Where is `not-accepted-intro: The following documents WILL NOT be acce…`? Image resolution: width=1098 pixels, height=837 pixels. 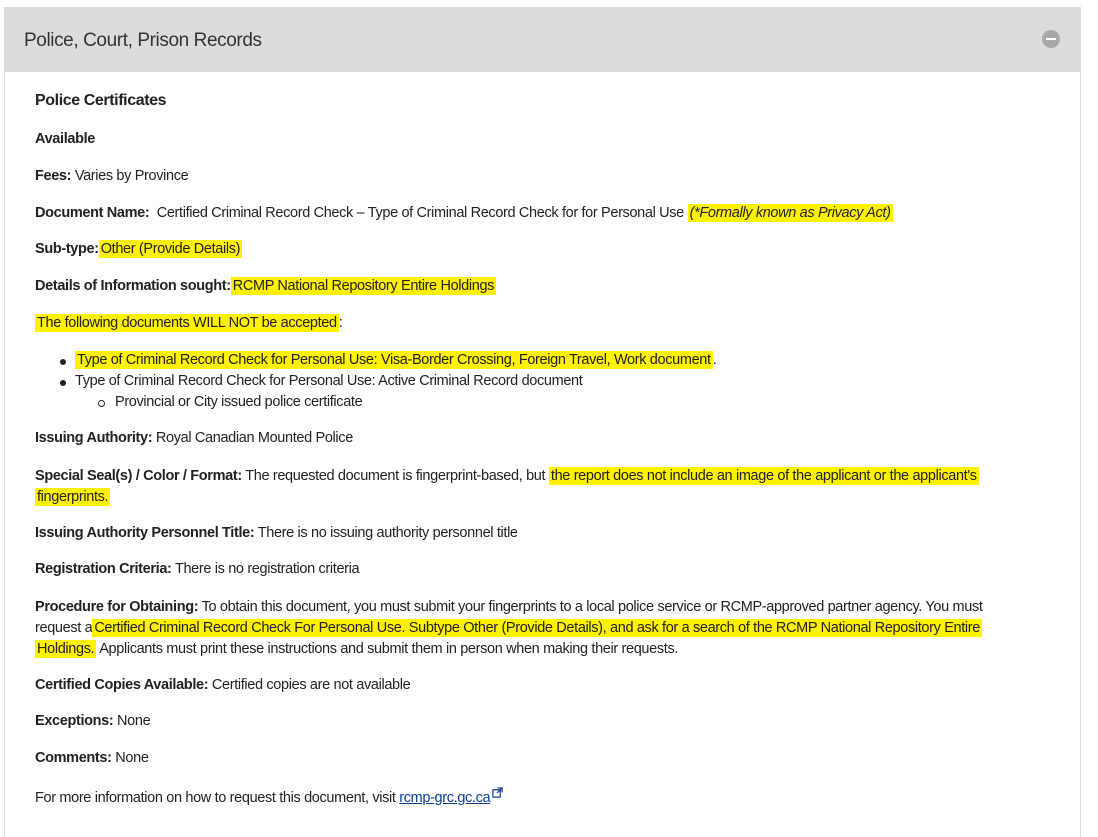 not-accepted-intro: The following documents WILL NOT be acce… is located at coordinates (189, 323).